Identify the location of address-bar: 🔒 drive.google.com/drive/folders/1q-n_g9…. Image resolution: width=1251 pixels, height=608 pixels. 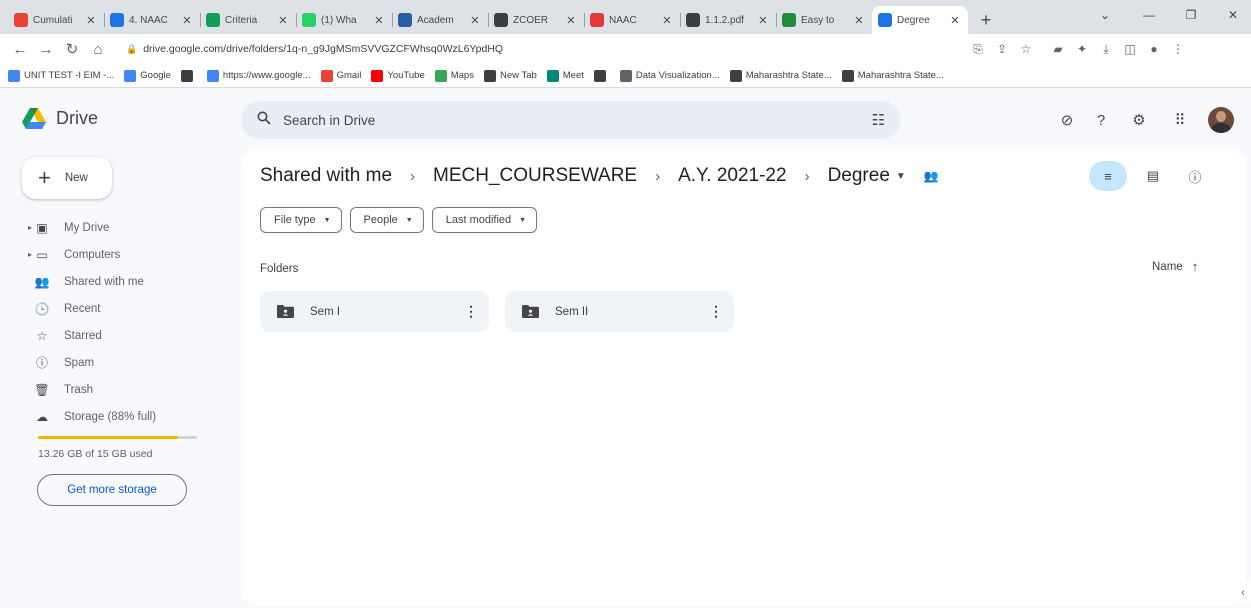
(539, 49).